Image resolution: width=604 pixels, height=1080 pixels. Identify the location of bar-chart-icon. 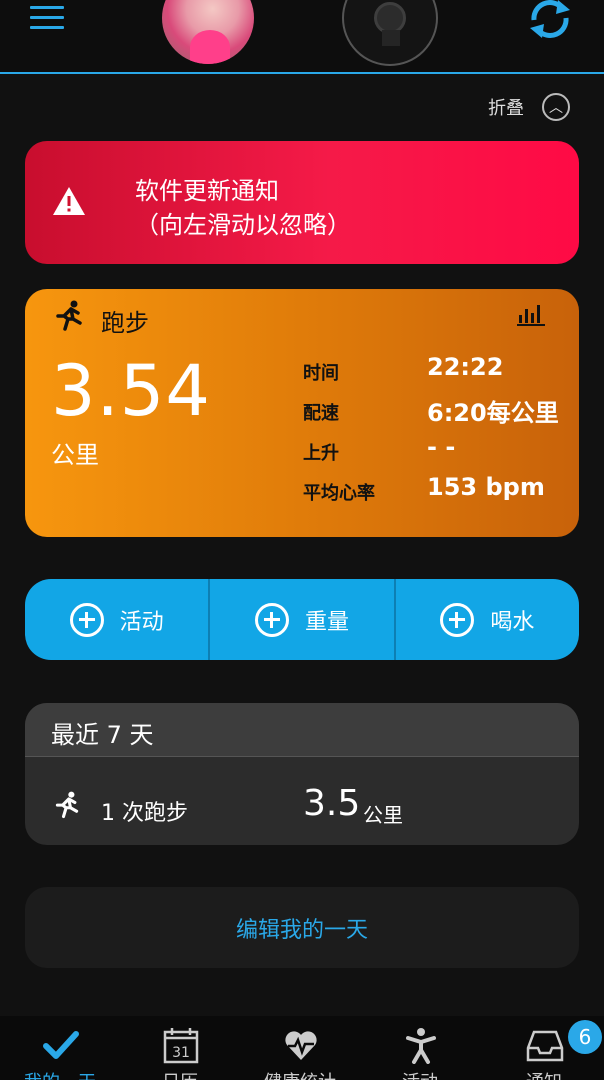
(531, 314).